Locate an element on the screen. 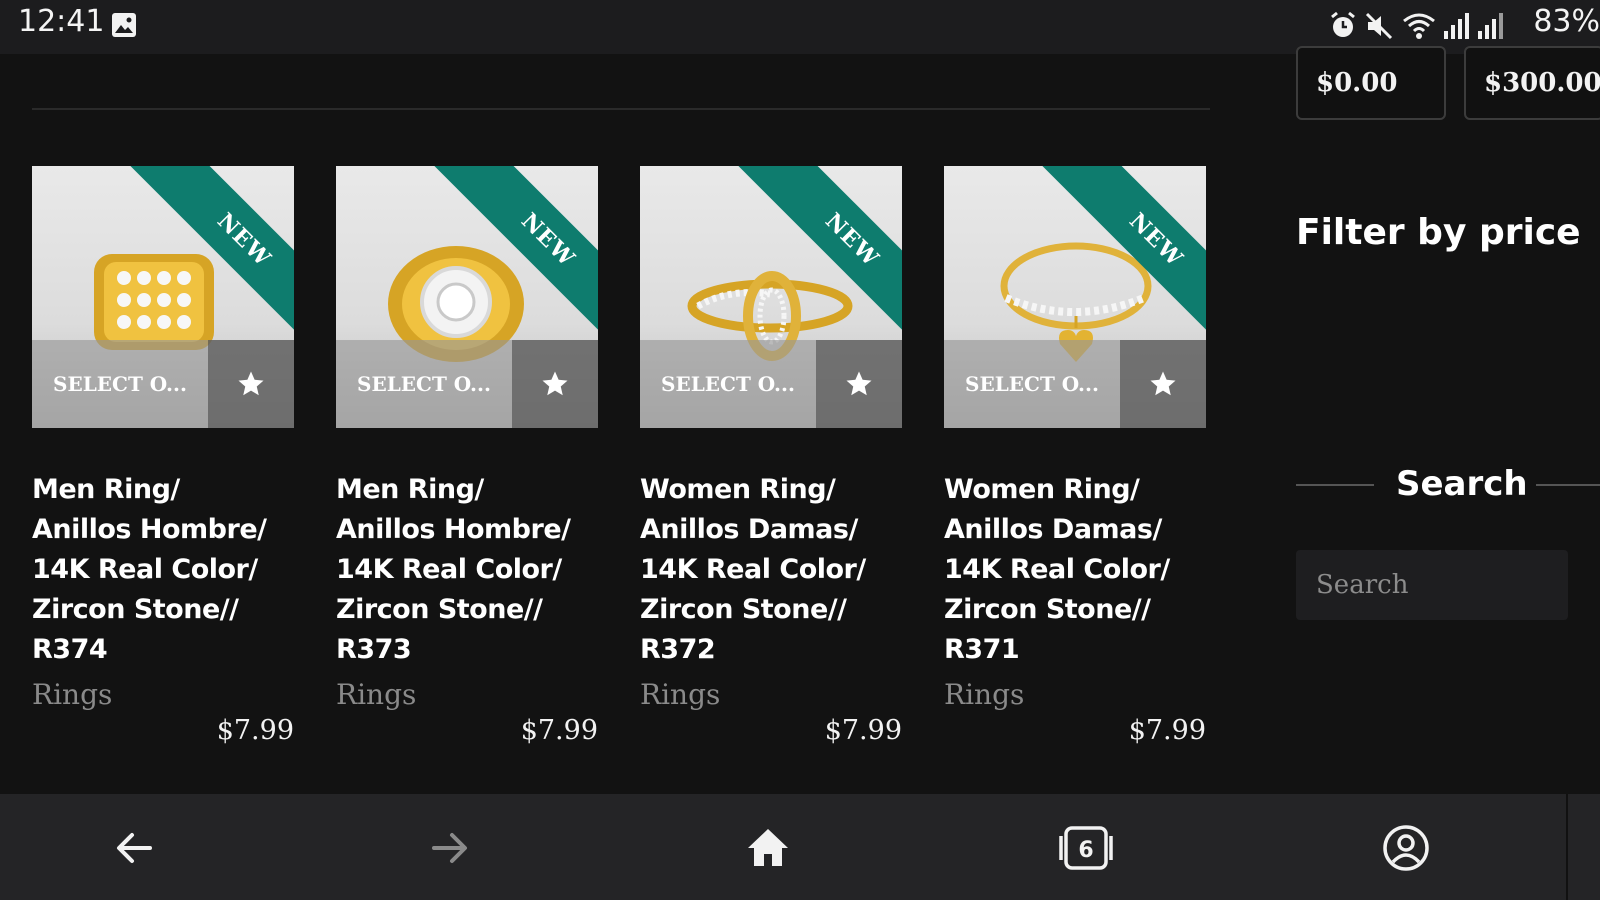 The width and height of the screenshot is (1600, 900). filter-by-price-heading: Filter by price is located at coordinates (1438, 232).